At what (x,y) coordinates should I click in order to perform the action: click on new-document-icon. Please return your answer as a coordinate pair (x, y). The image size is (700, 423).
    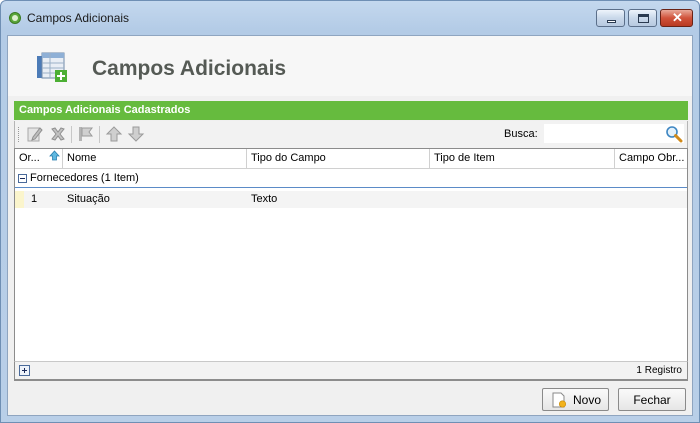
    Looking at the image, I should click on (559, 400).